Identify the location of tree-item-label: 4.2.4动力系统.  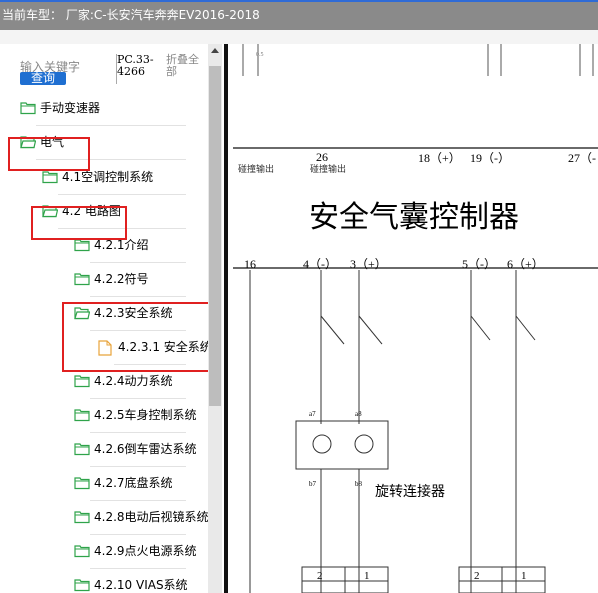
(133, 381).